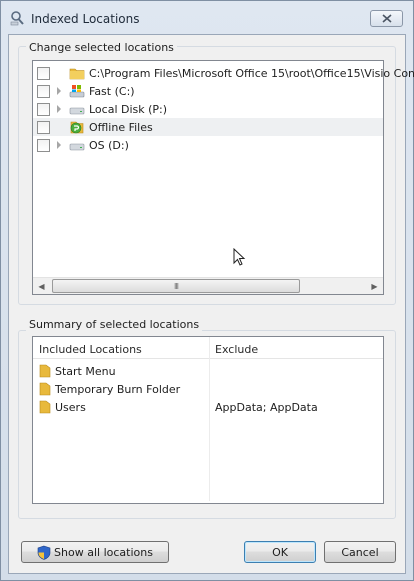  What do you see at coordinates (208, 91) in the screenshot?
I see `tree-item-fast-c: Fast (C:)` at bounding box center [208, 91].